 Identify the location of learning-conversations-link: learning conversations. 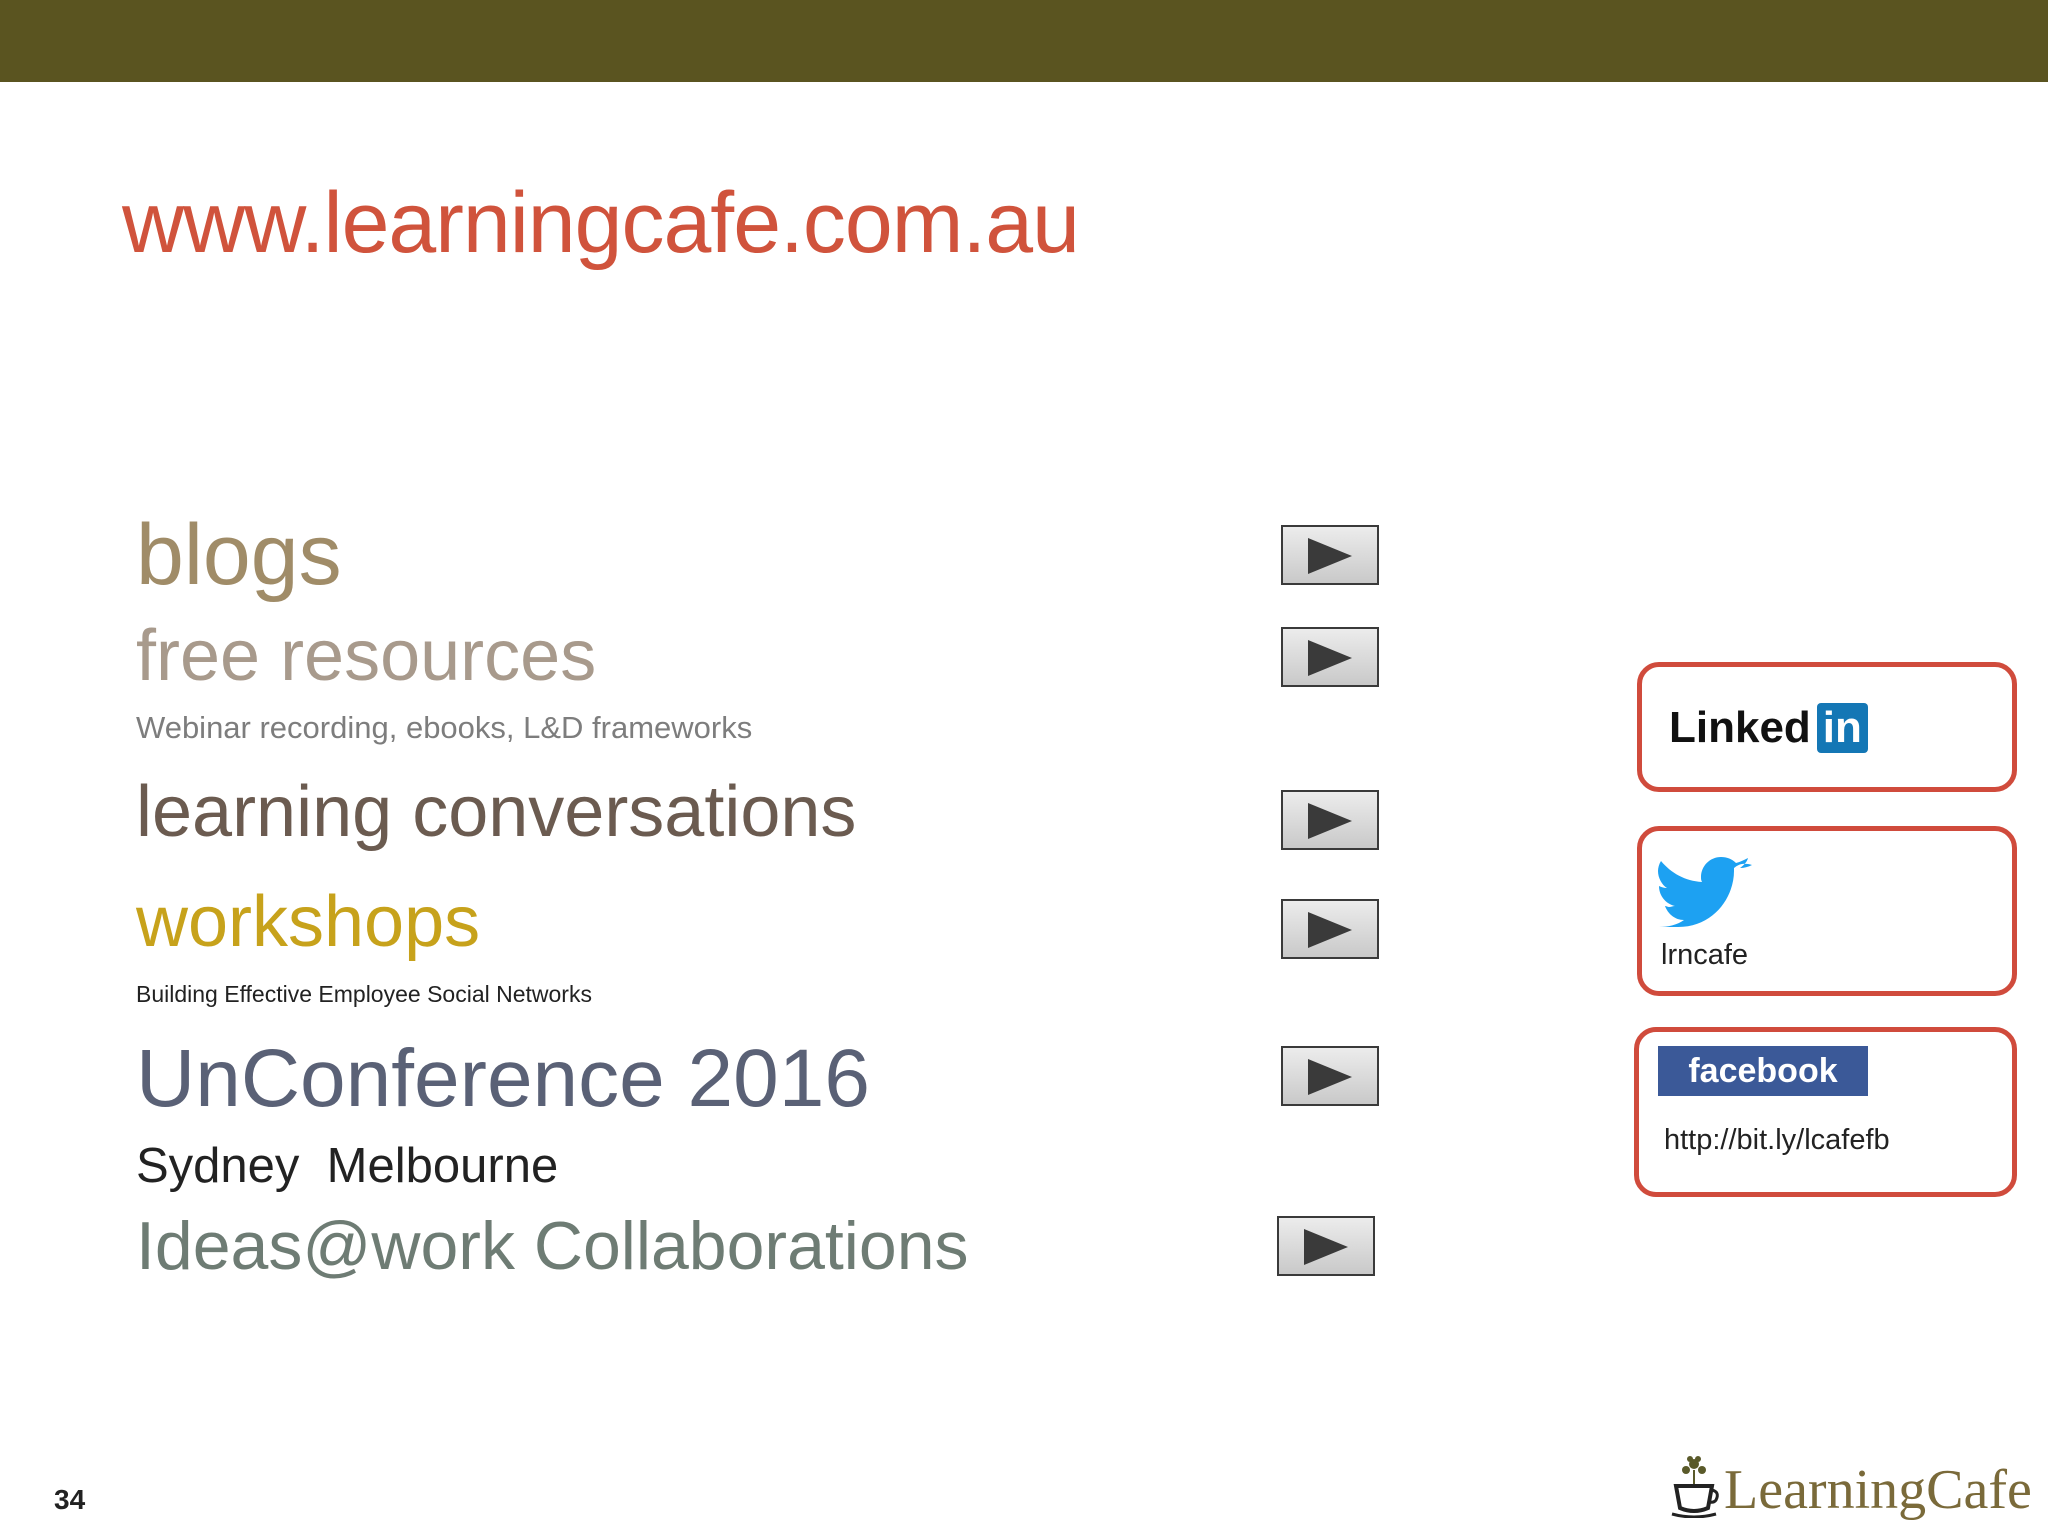
(496, 812).